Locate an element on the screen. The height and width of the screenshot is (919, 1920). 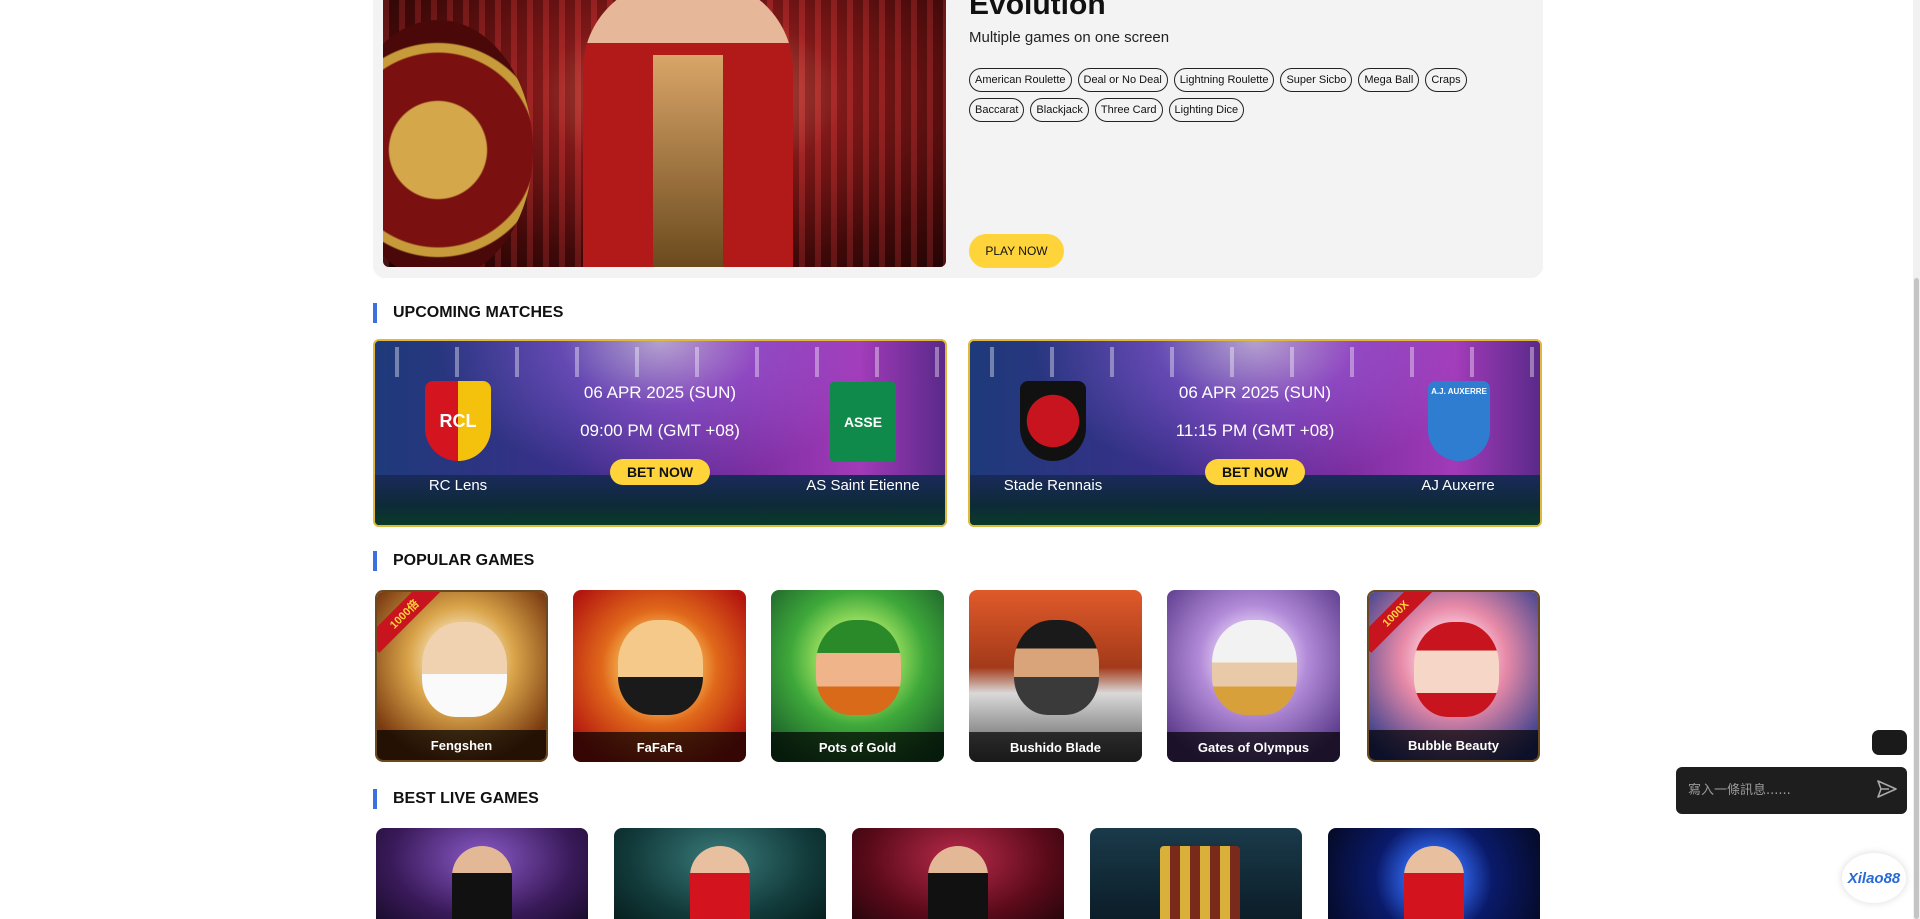
game-tile: 1000倍 Fengshen is located at coordinates (461, 676).